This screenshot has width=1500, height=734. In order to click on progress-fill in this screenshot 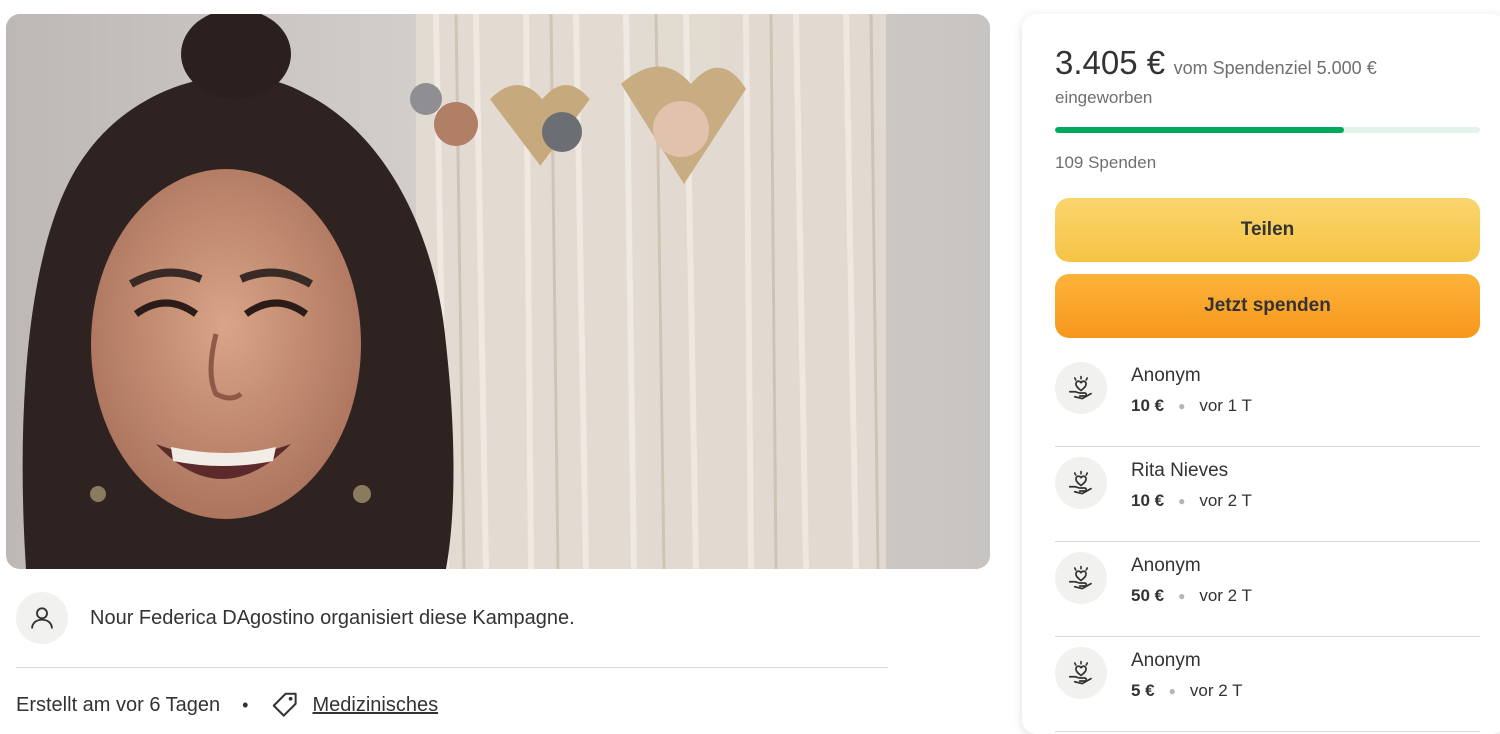, I will do `click(1200, 130)`.